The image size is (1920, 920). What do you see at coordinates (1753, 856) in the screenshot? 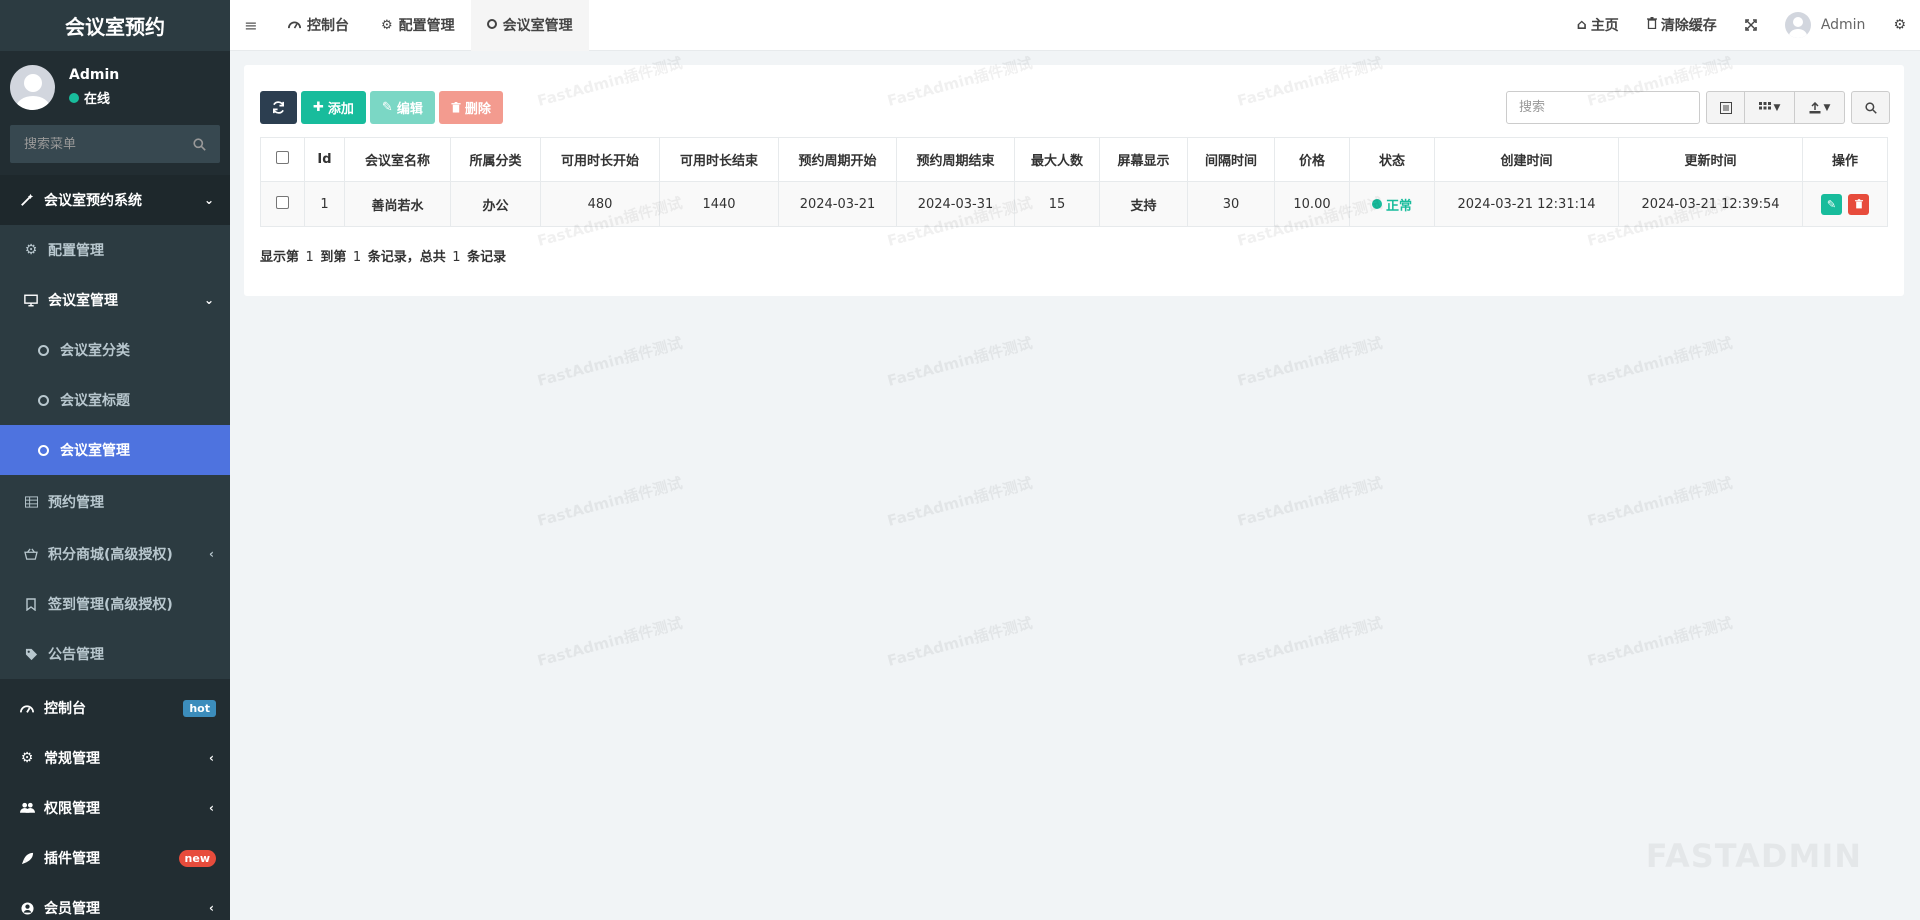
I see `brand-watermark: FASTADMIN` at bounding box center [1753, 856].